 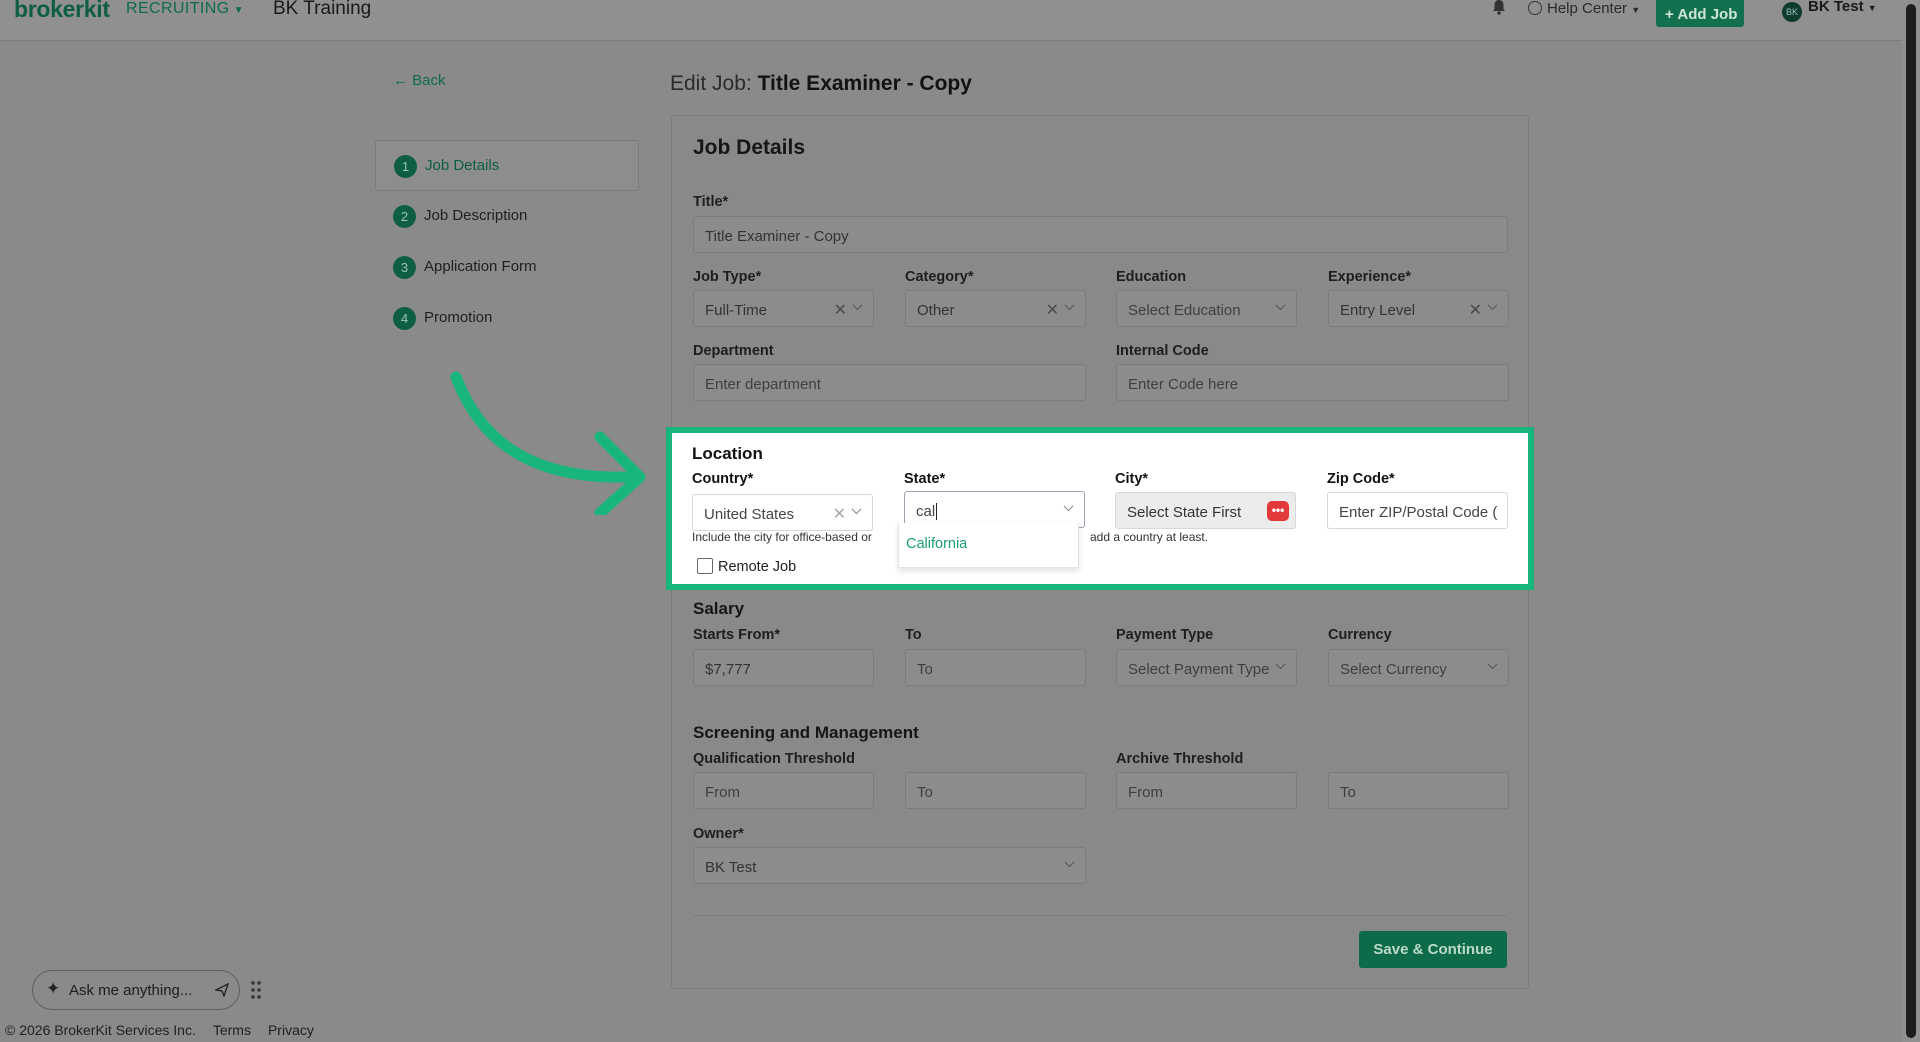 What do you see at coordinates (419, 80) in the screenshot?
I see `back-link: ← Back` at bounding box center [419, 80].